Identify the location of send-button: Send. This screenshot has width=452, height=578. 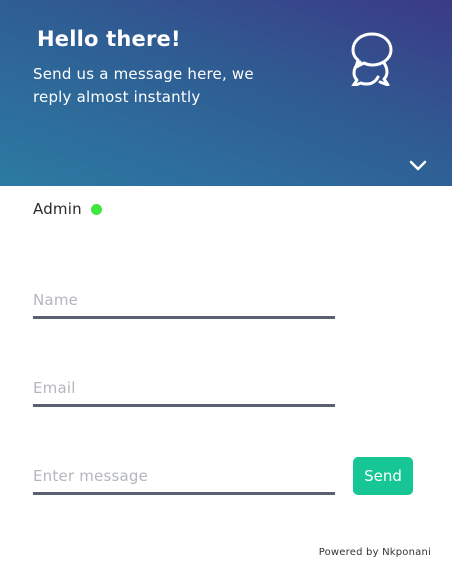
(383, 476).